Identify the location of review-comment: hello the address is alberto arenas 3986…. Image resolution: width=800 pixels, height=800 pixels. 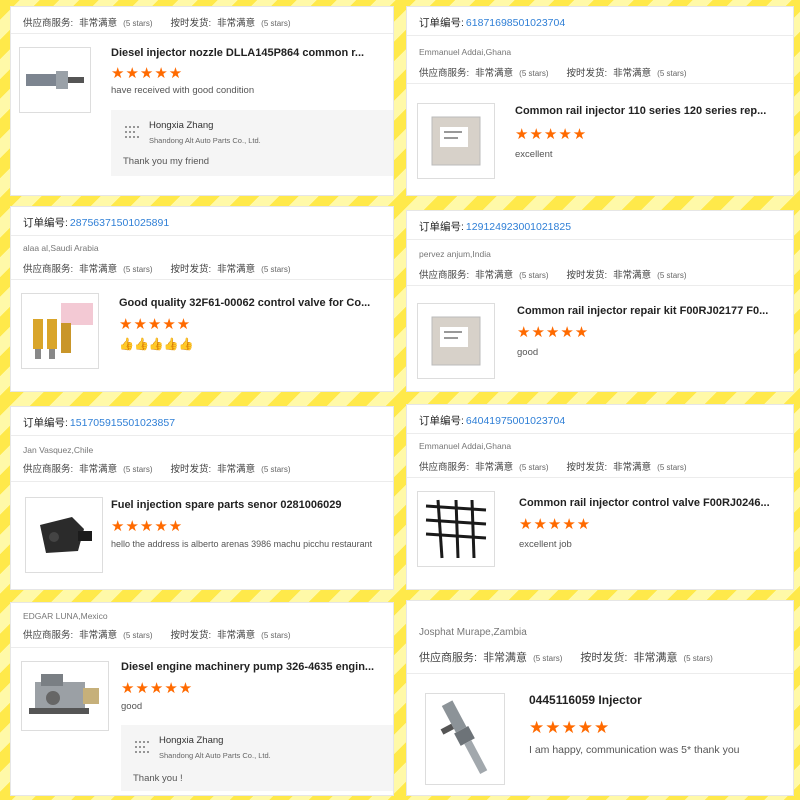
(242, 544).